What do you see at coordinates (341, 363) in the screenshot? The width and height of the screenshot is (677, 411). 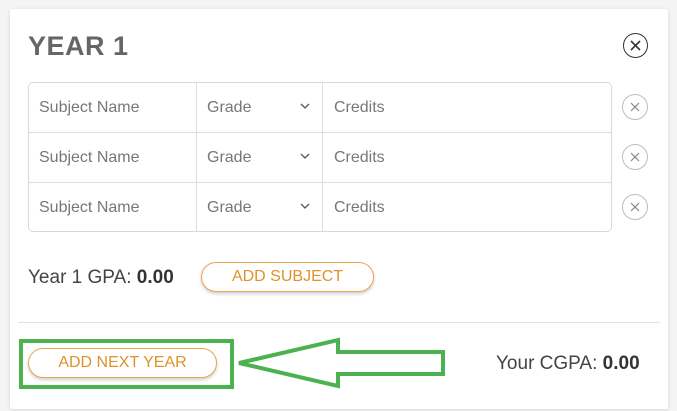 I see `arrow-left-outline-icon` at bounding box center [341, 363].